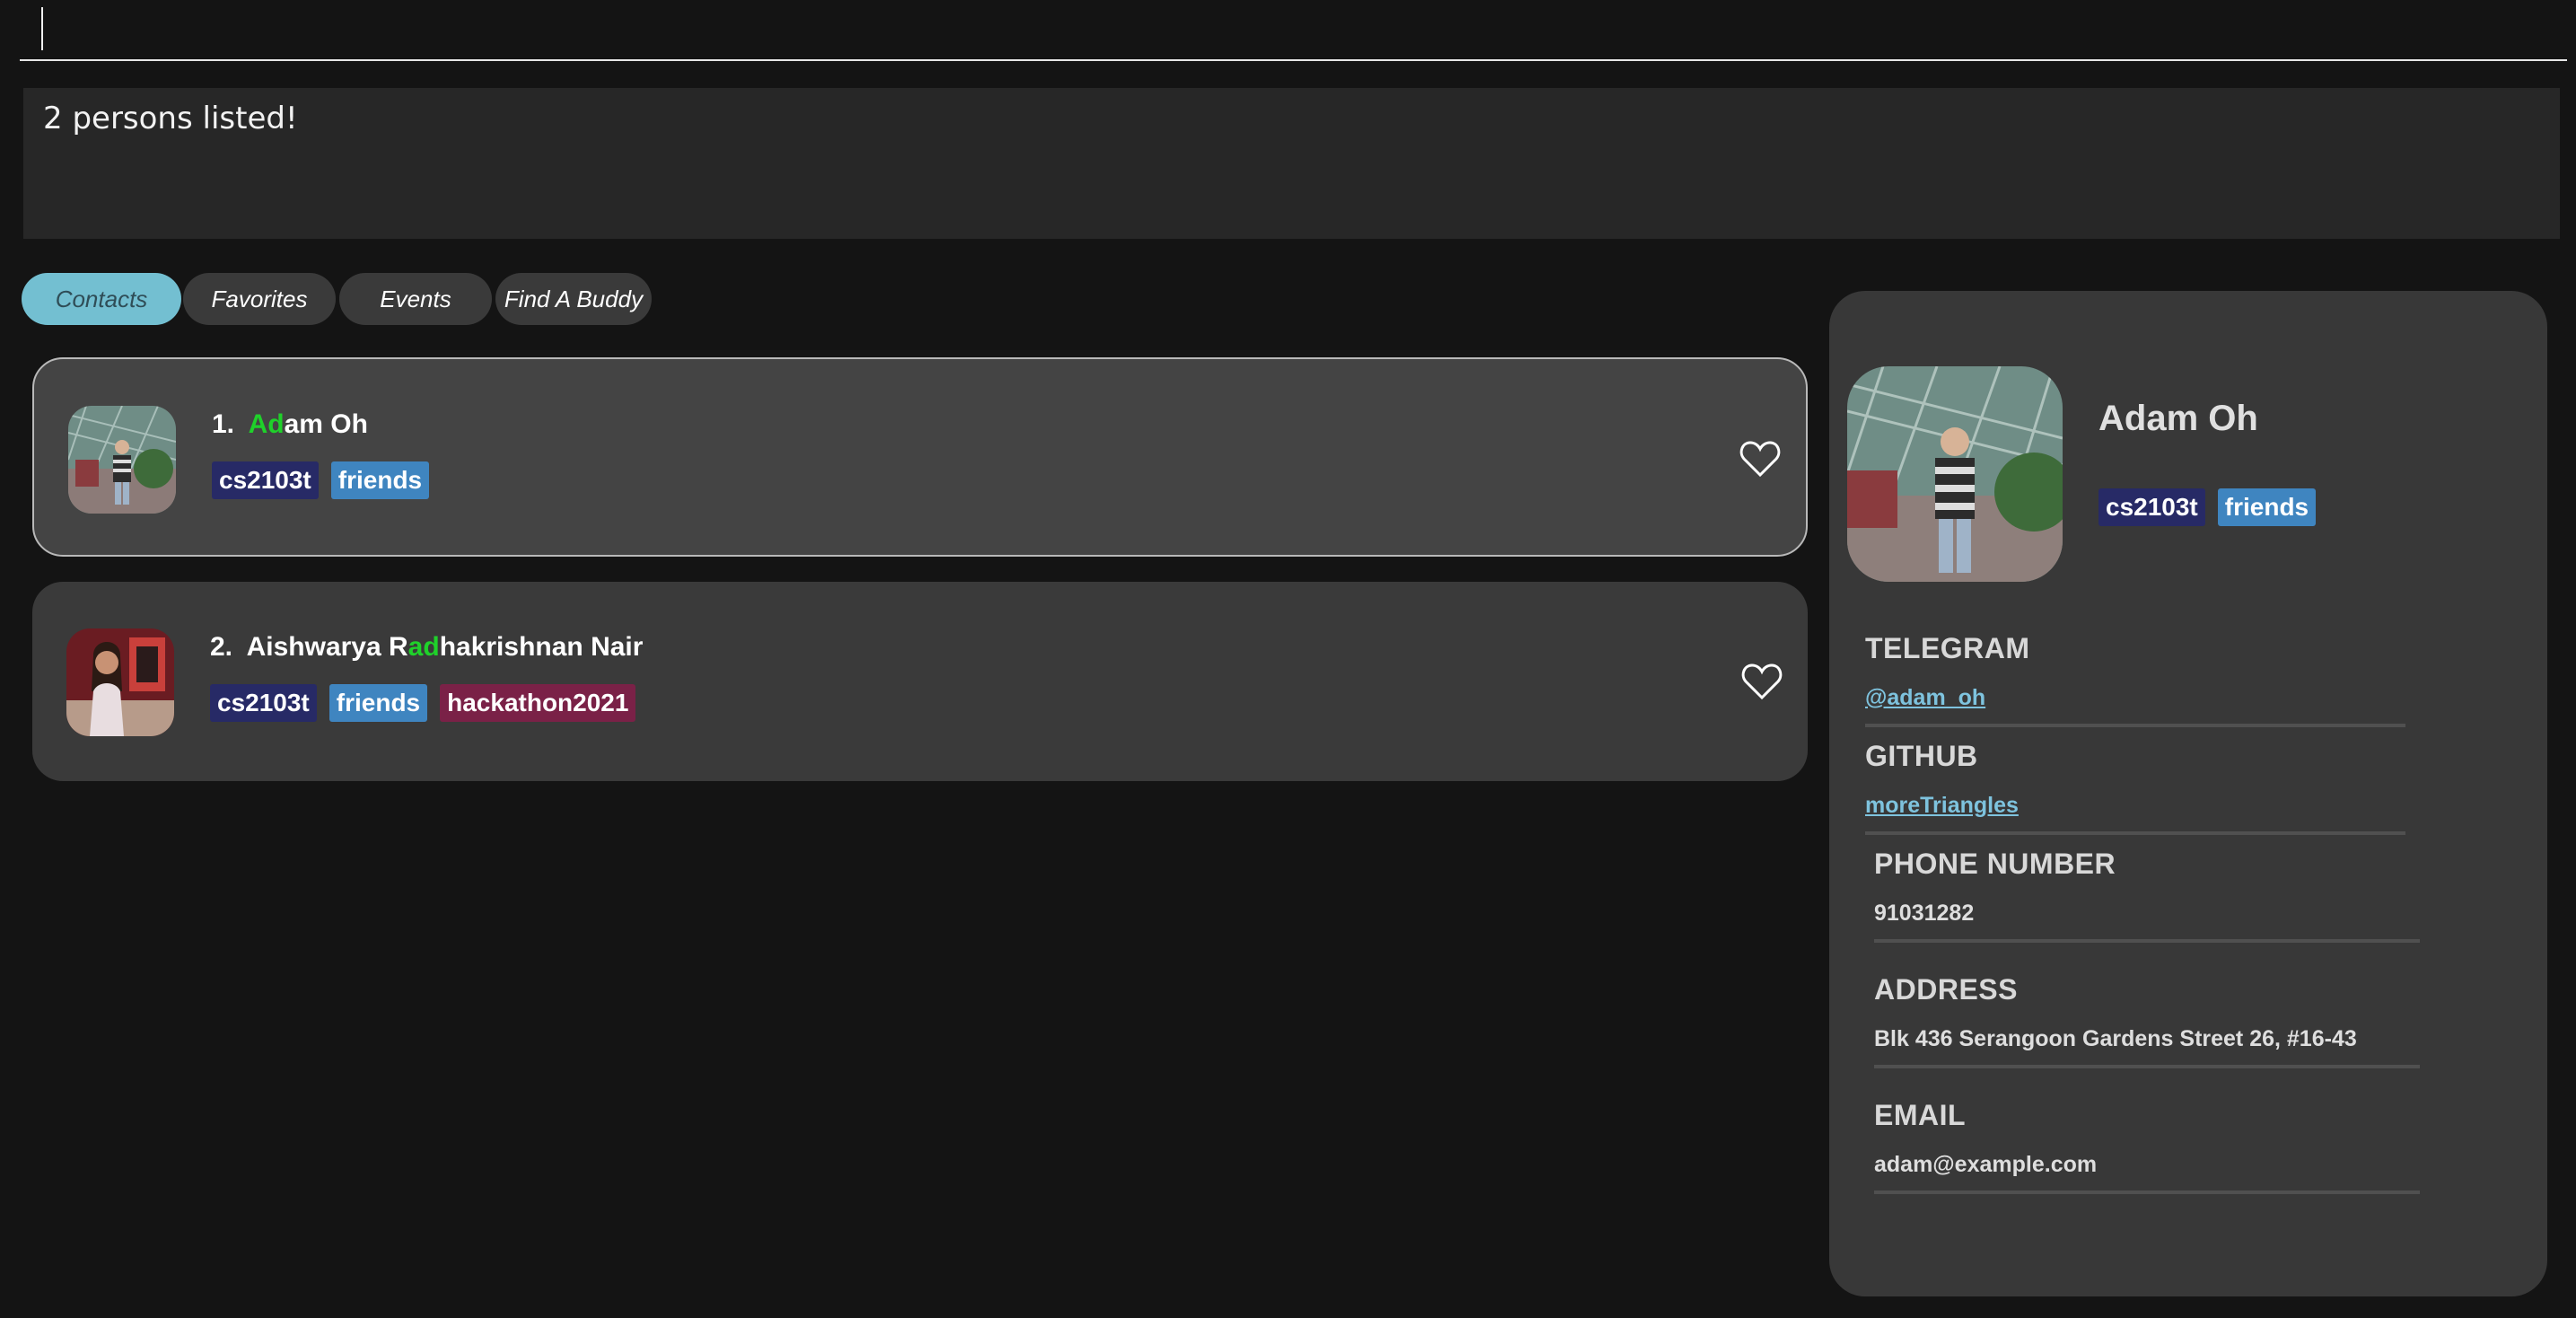 This screenshot has height=1318, width=2576. What do you see at coordinates (538, 703) in the screenshot?
I see `tag-badge: hackathon2021` at bounding box center [538, 703].